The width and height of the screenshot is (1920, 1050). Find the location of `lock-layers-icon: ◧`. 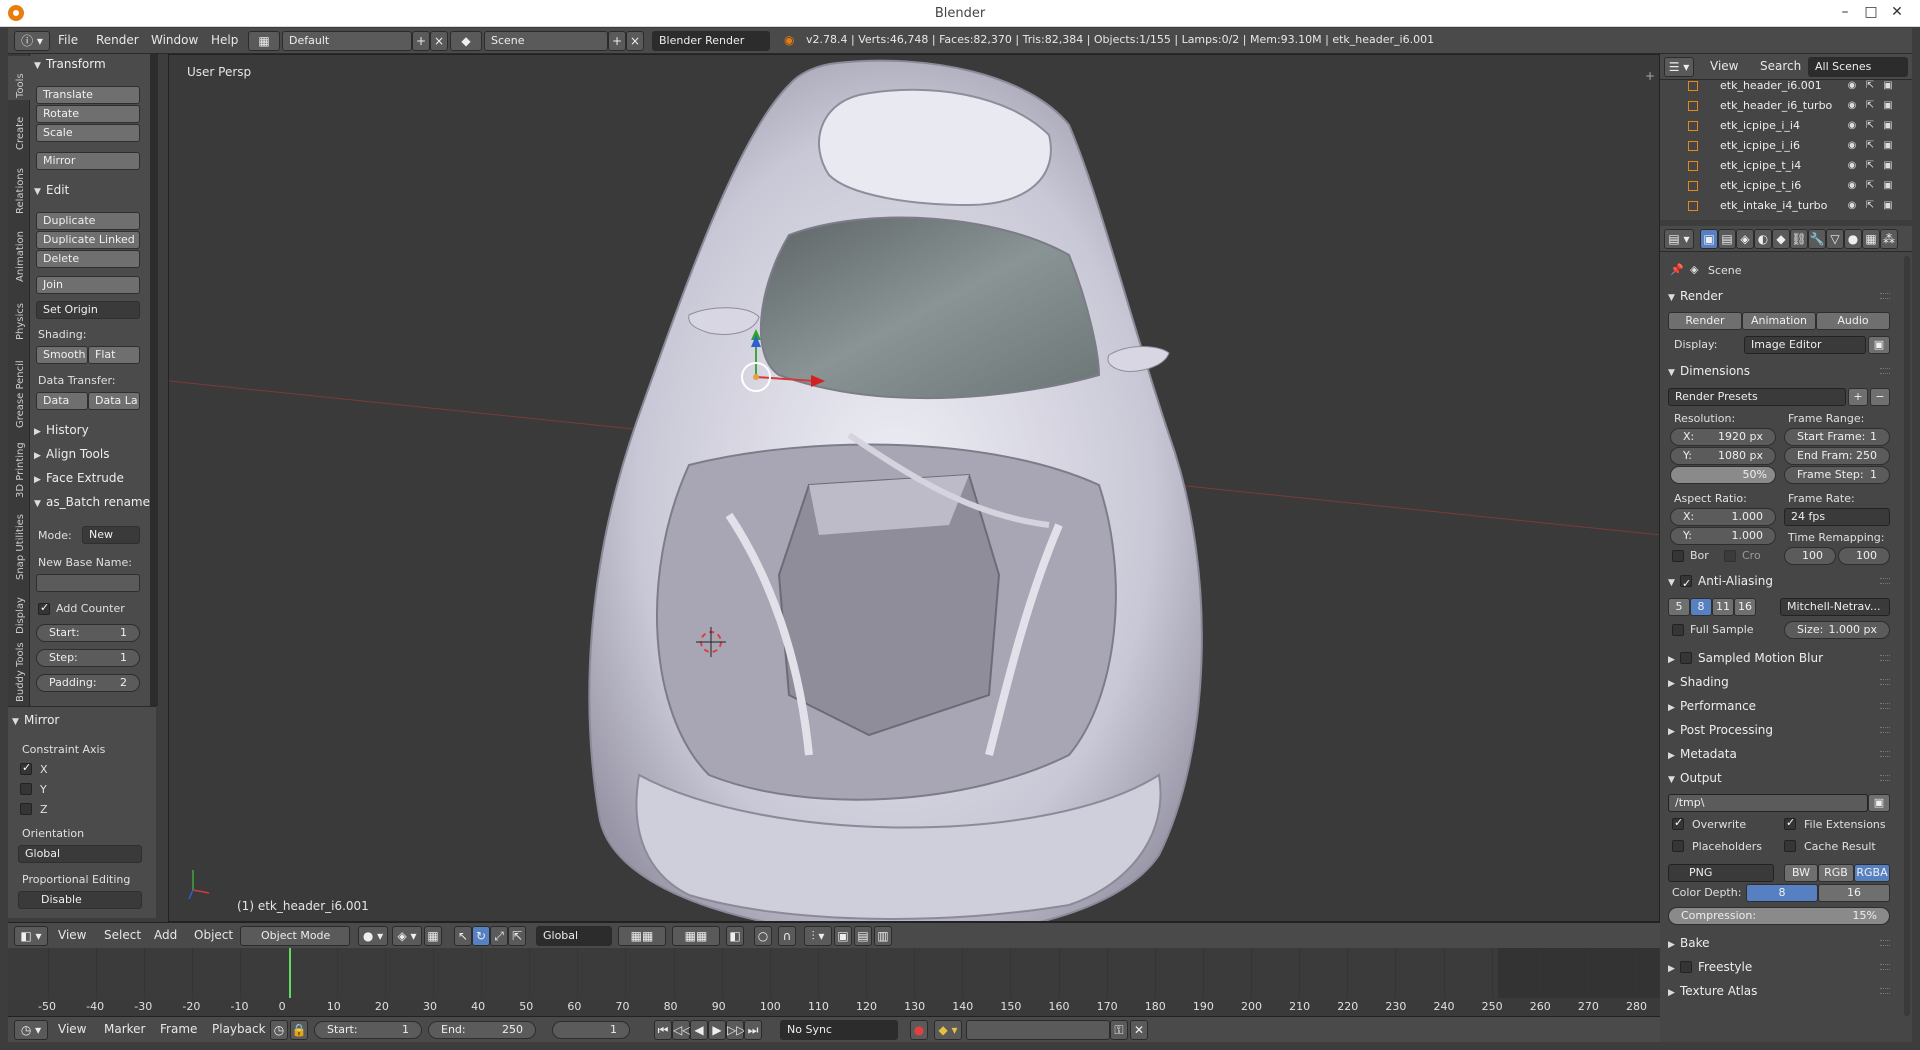

lock-layers-icon: ◧ is located at coordinates (735, 936).